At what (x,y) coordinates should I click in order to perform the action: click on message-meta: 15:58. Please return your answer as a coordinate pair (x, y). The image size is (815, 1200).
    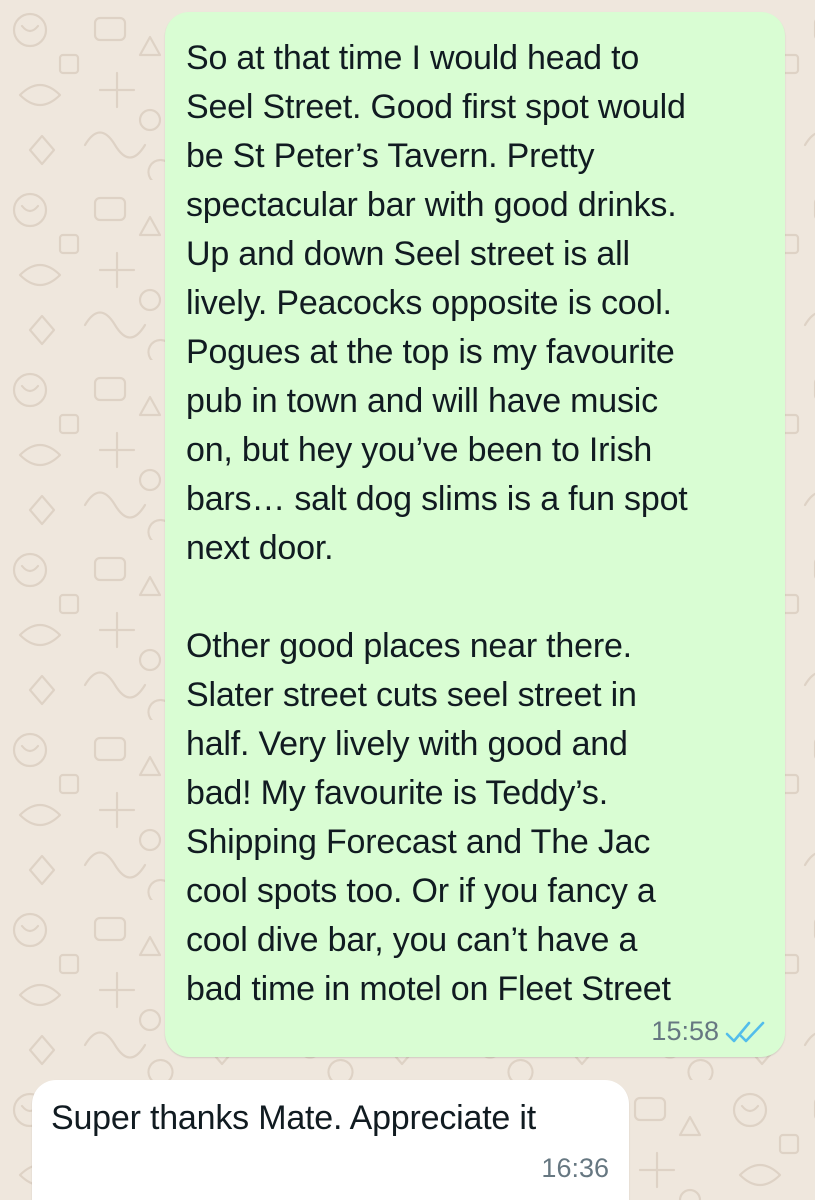
    Looking at the image, I should click on (709, 1031).